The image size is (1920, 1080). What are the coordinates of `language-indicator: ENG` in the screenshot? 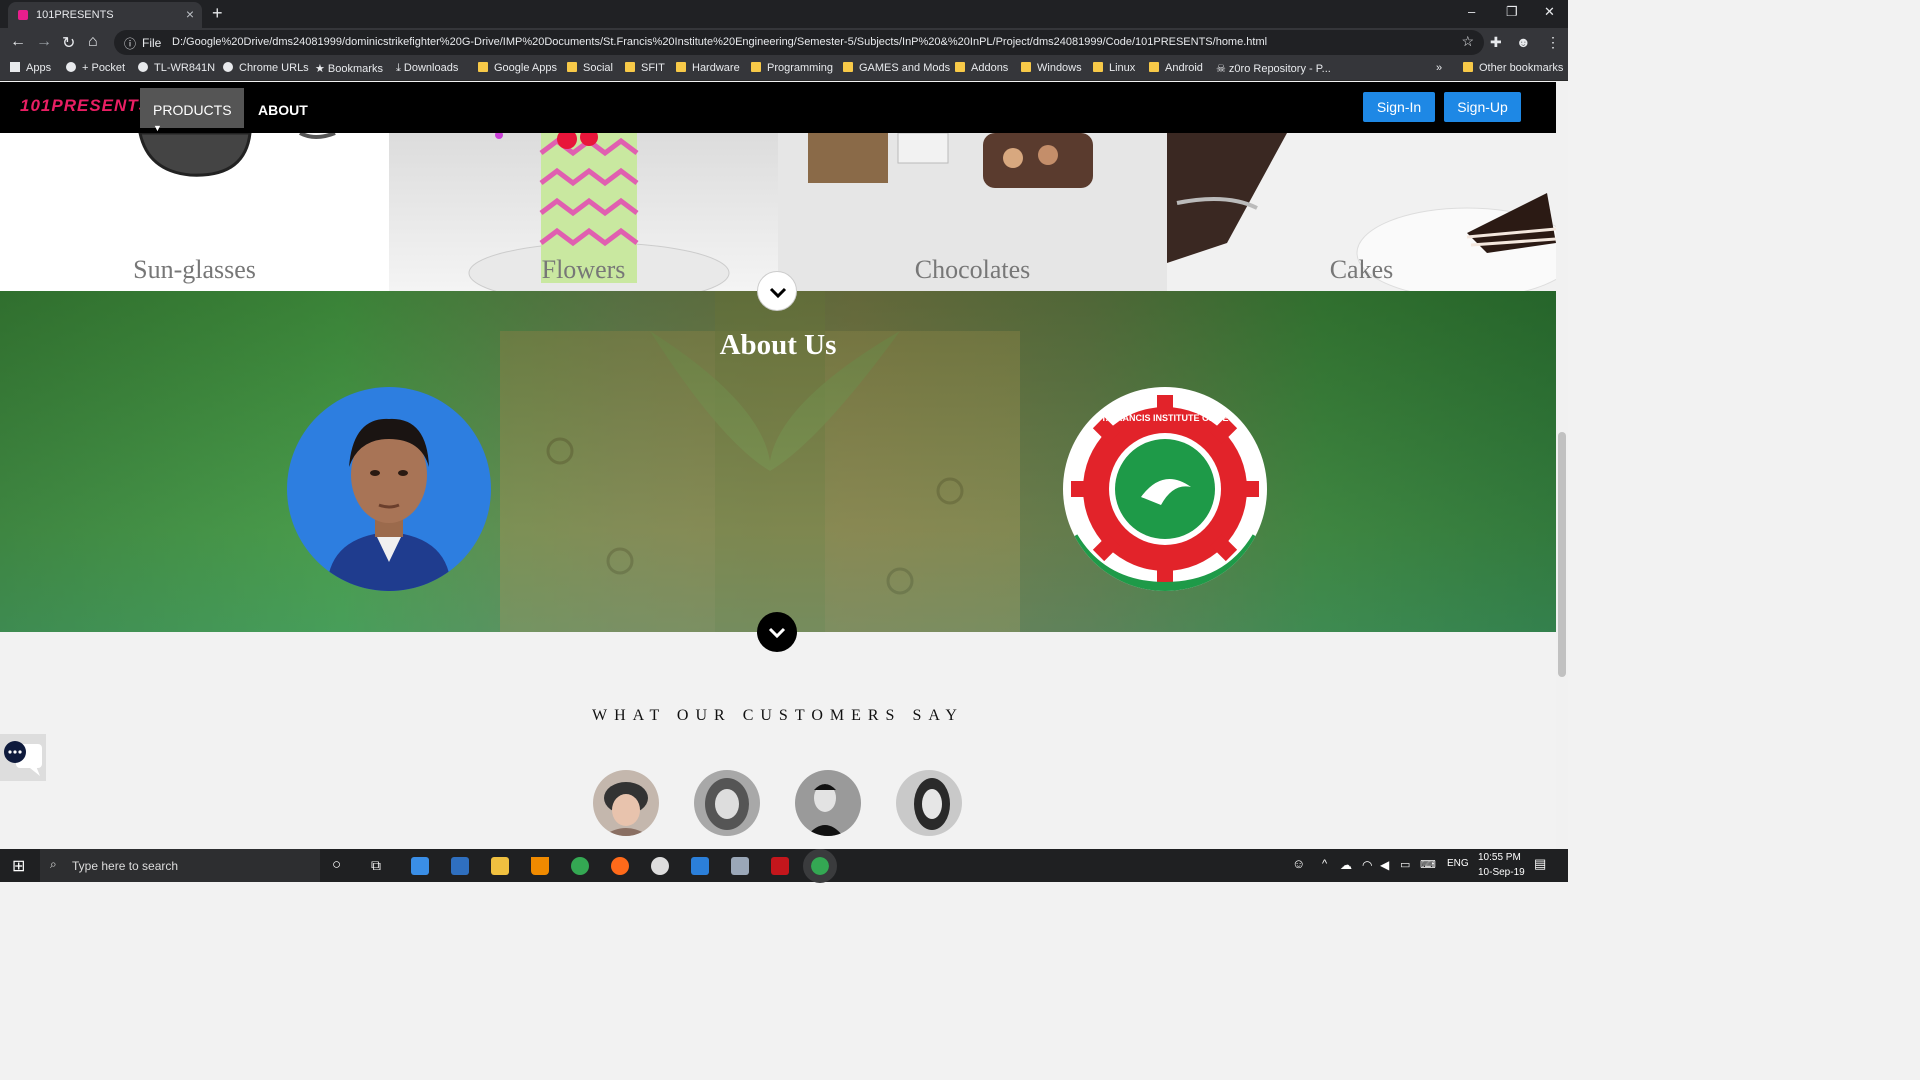 It's located at (1458, 863).